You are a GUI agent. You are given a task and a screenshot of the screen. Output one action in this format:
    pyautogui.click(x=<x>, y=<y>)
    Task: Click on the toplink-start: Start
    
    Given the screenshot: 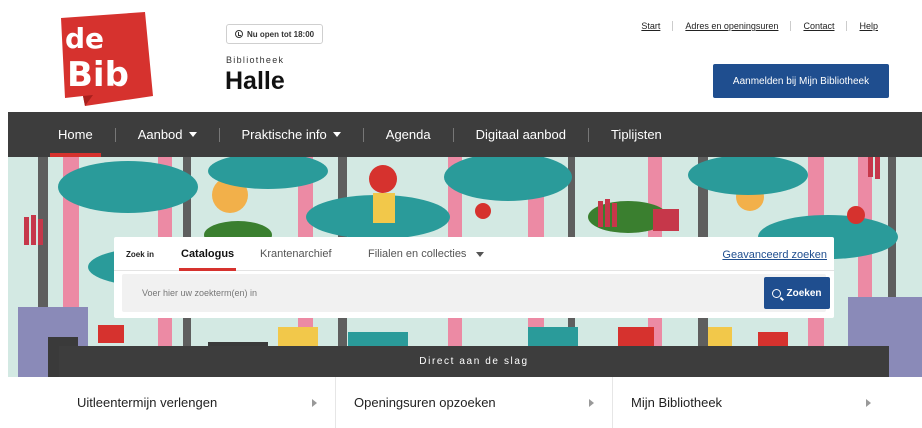 What is the action you would take?
    pyautogui.click(x=650, y=26)
    